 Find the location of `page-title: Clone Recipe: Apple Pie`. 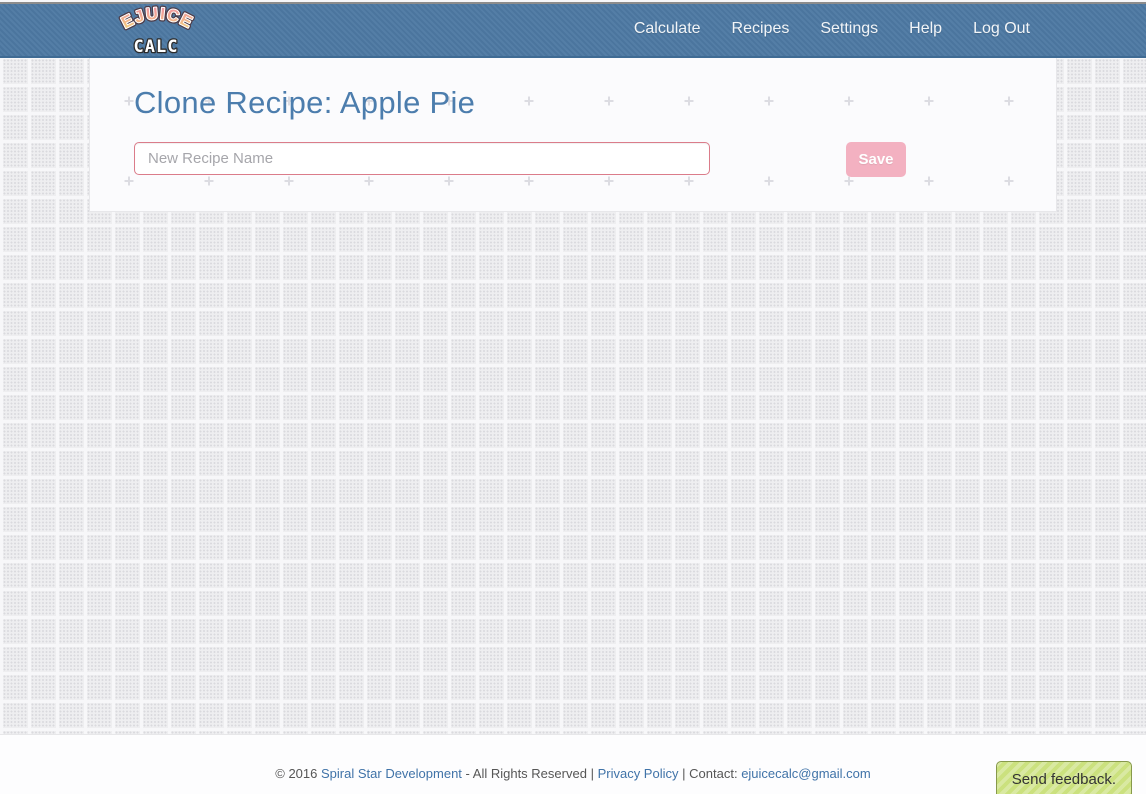

page-title: Clone Recipe: Apple Pie is located at coordinates (305, 102).